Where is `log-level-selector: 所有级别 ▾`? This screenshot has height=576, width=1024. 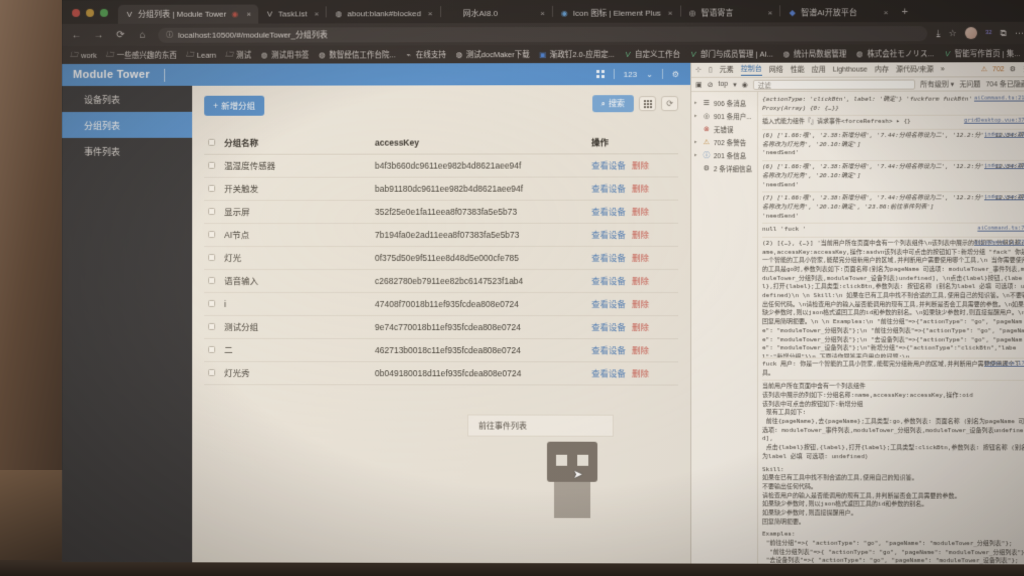
log-level-selector: 所有级别 ▾ is located at coordinates (937, 84).